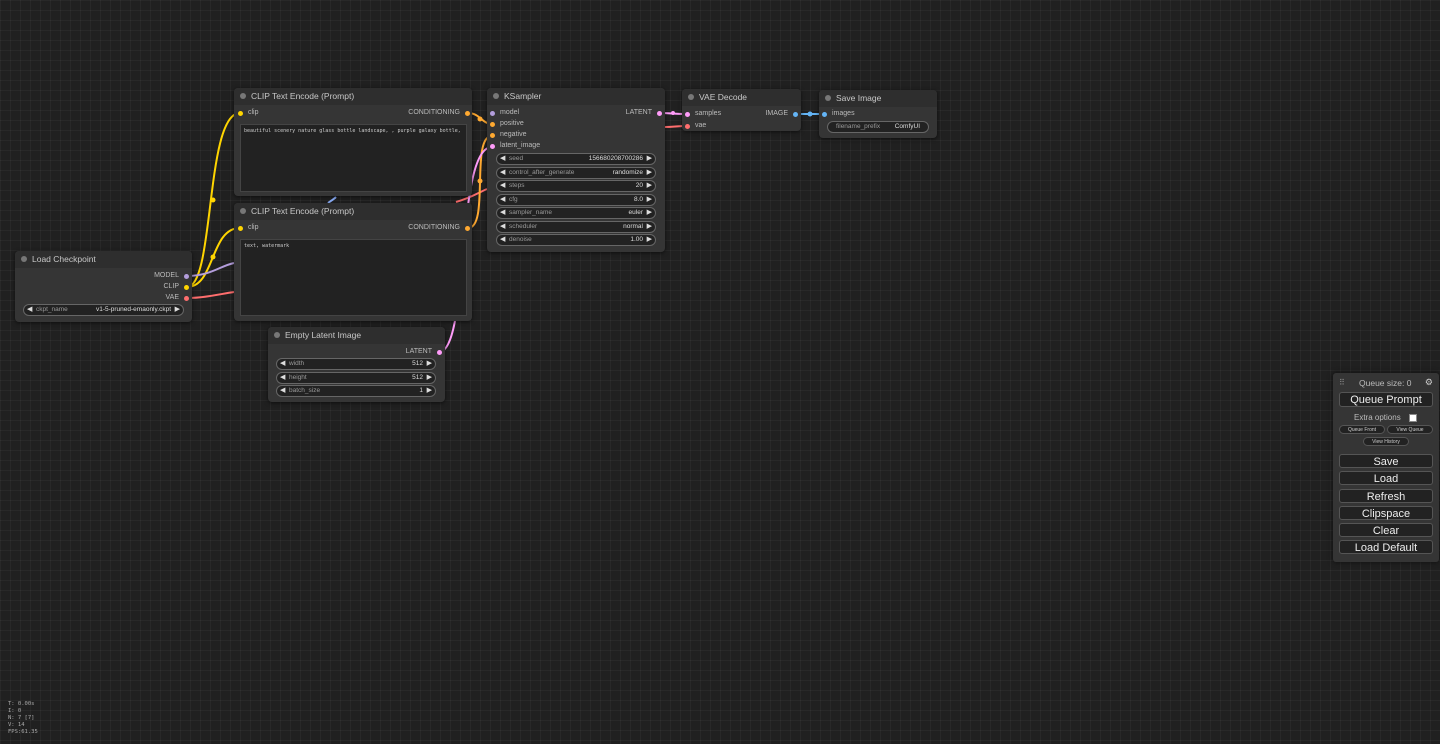 The image size is (1440, 744). Describe the element at coordinates (356, 391) in the screenshot. I see `widget-batch-size: ◀ batch_size 1 ▶` at that location.